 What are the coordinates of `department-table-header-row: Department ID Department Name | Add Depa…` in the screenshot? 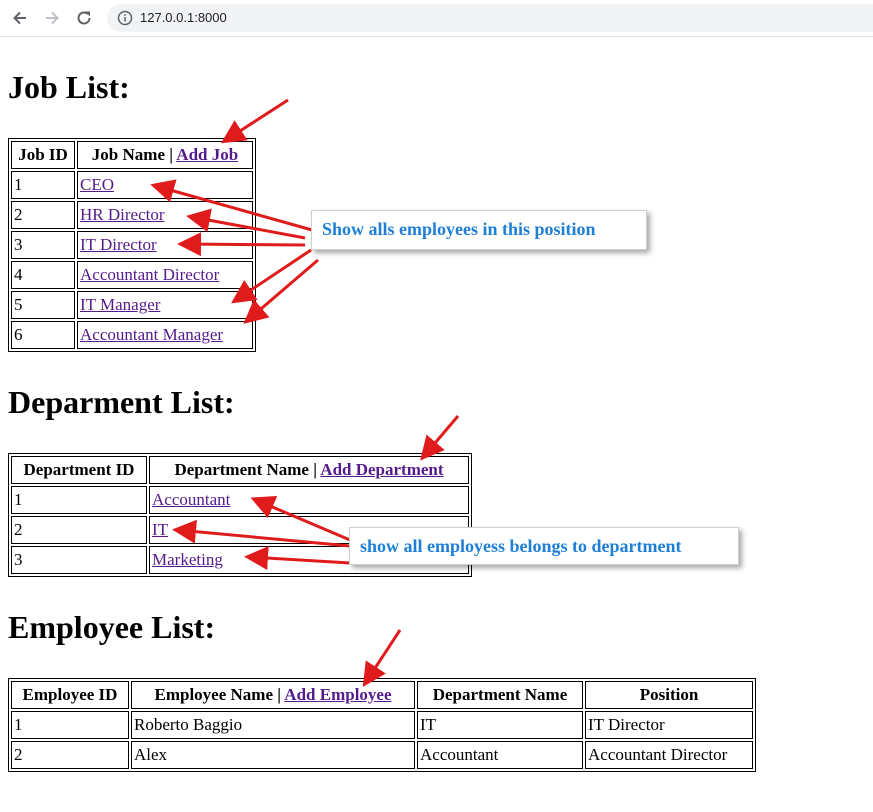 It's located at (240, 470).